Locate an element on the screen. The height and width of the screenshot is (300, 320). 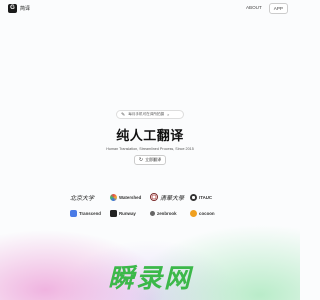
brand-label: ITAUC is located at coordinates (206, 197).